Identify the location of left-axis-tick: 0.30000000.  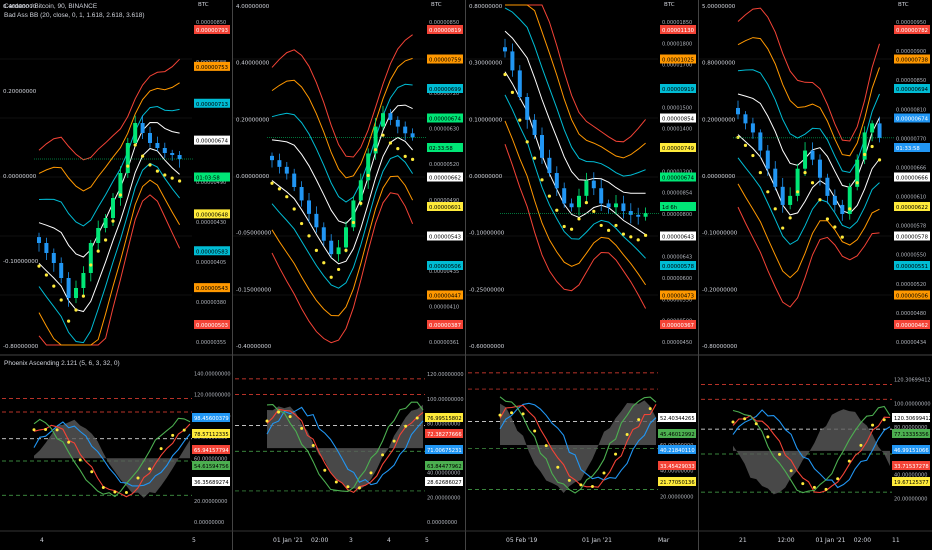
(486, 64).